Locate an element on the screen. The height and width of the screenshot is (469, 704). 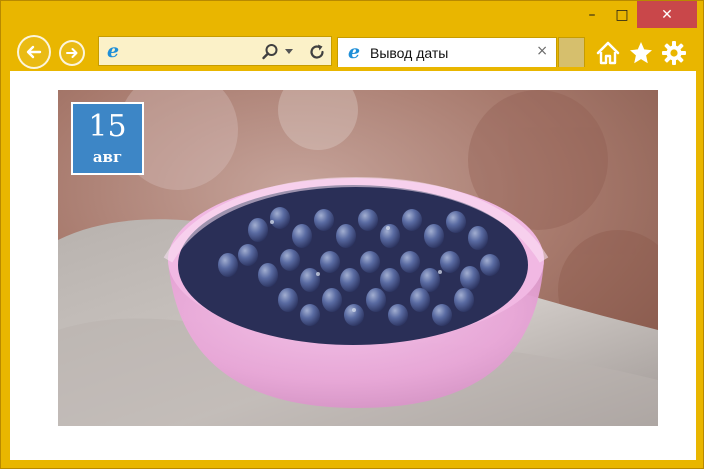
date-badge: 15 авг is located at coordinates (107, 138).